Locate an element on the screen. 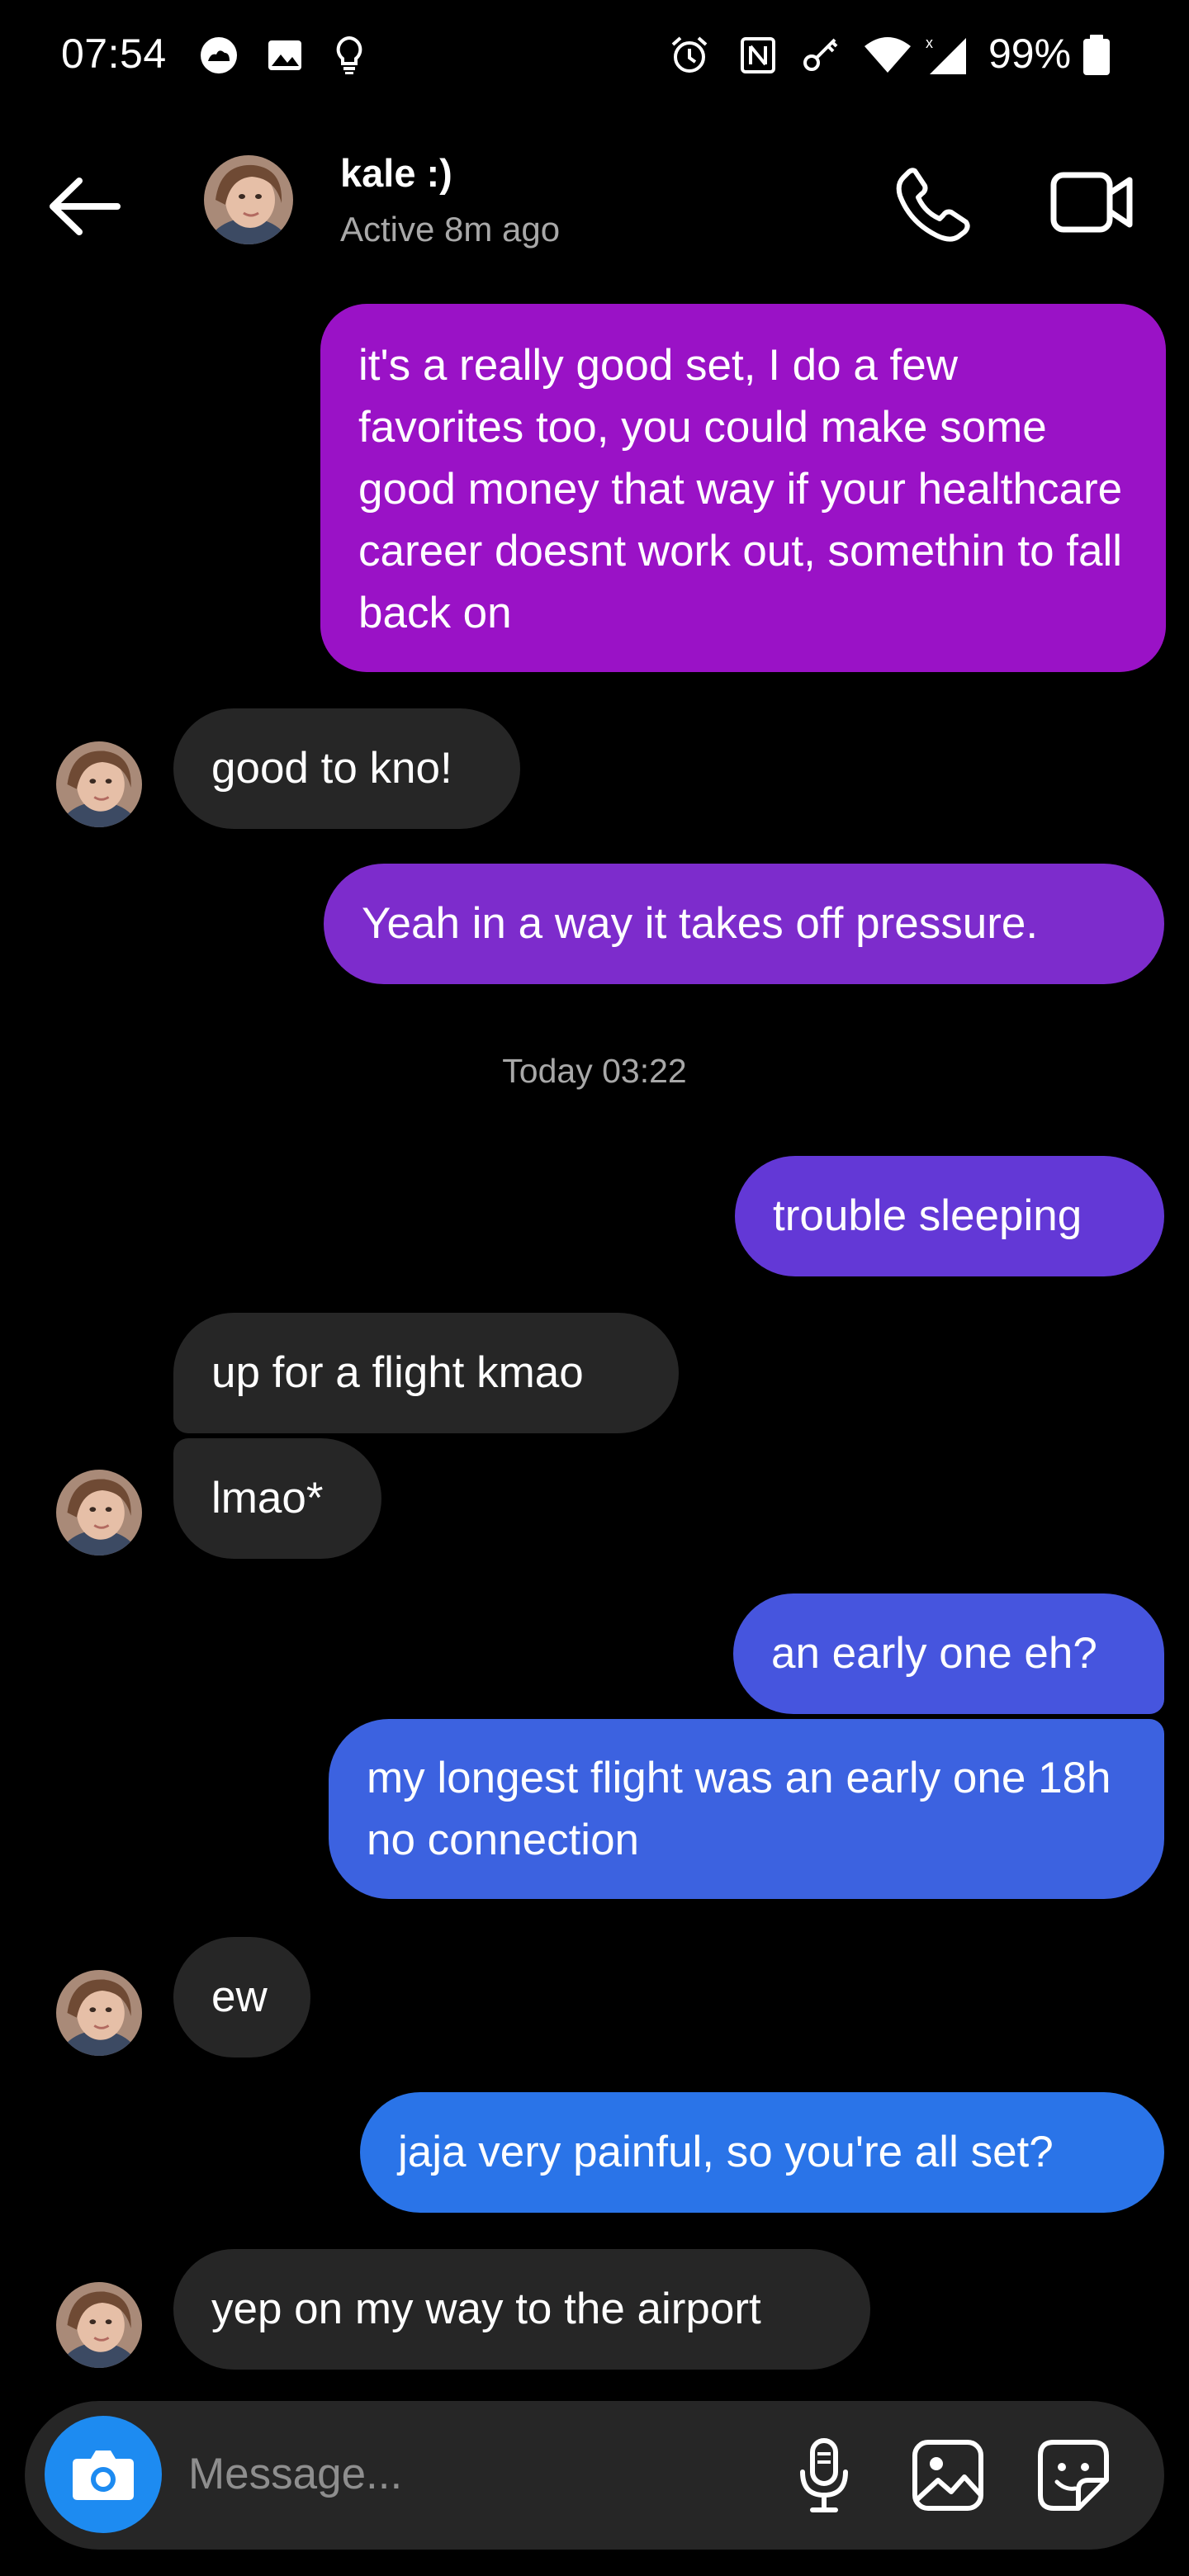 This screenshot has width=1189, height=2576. svg-text: x is located at coordinates (929, 43).